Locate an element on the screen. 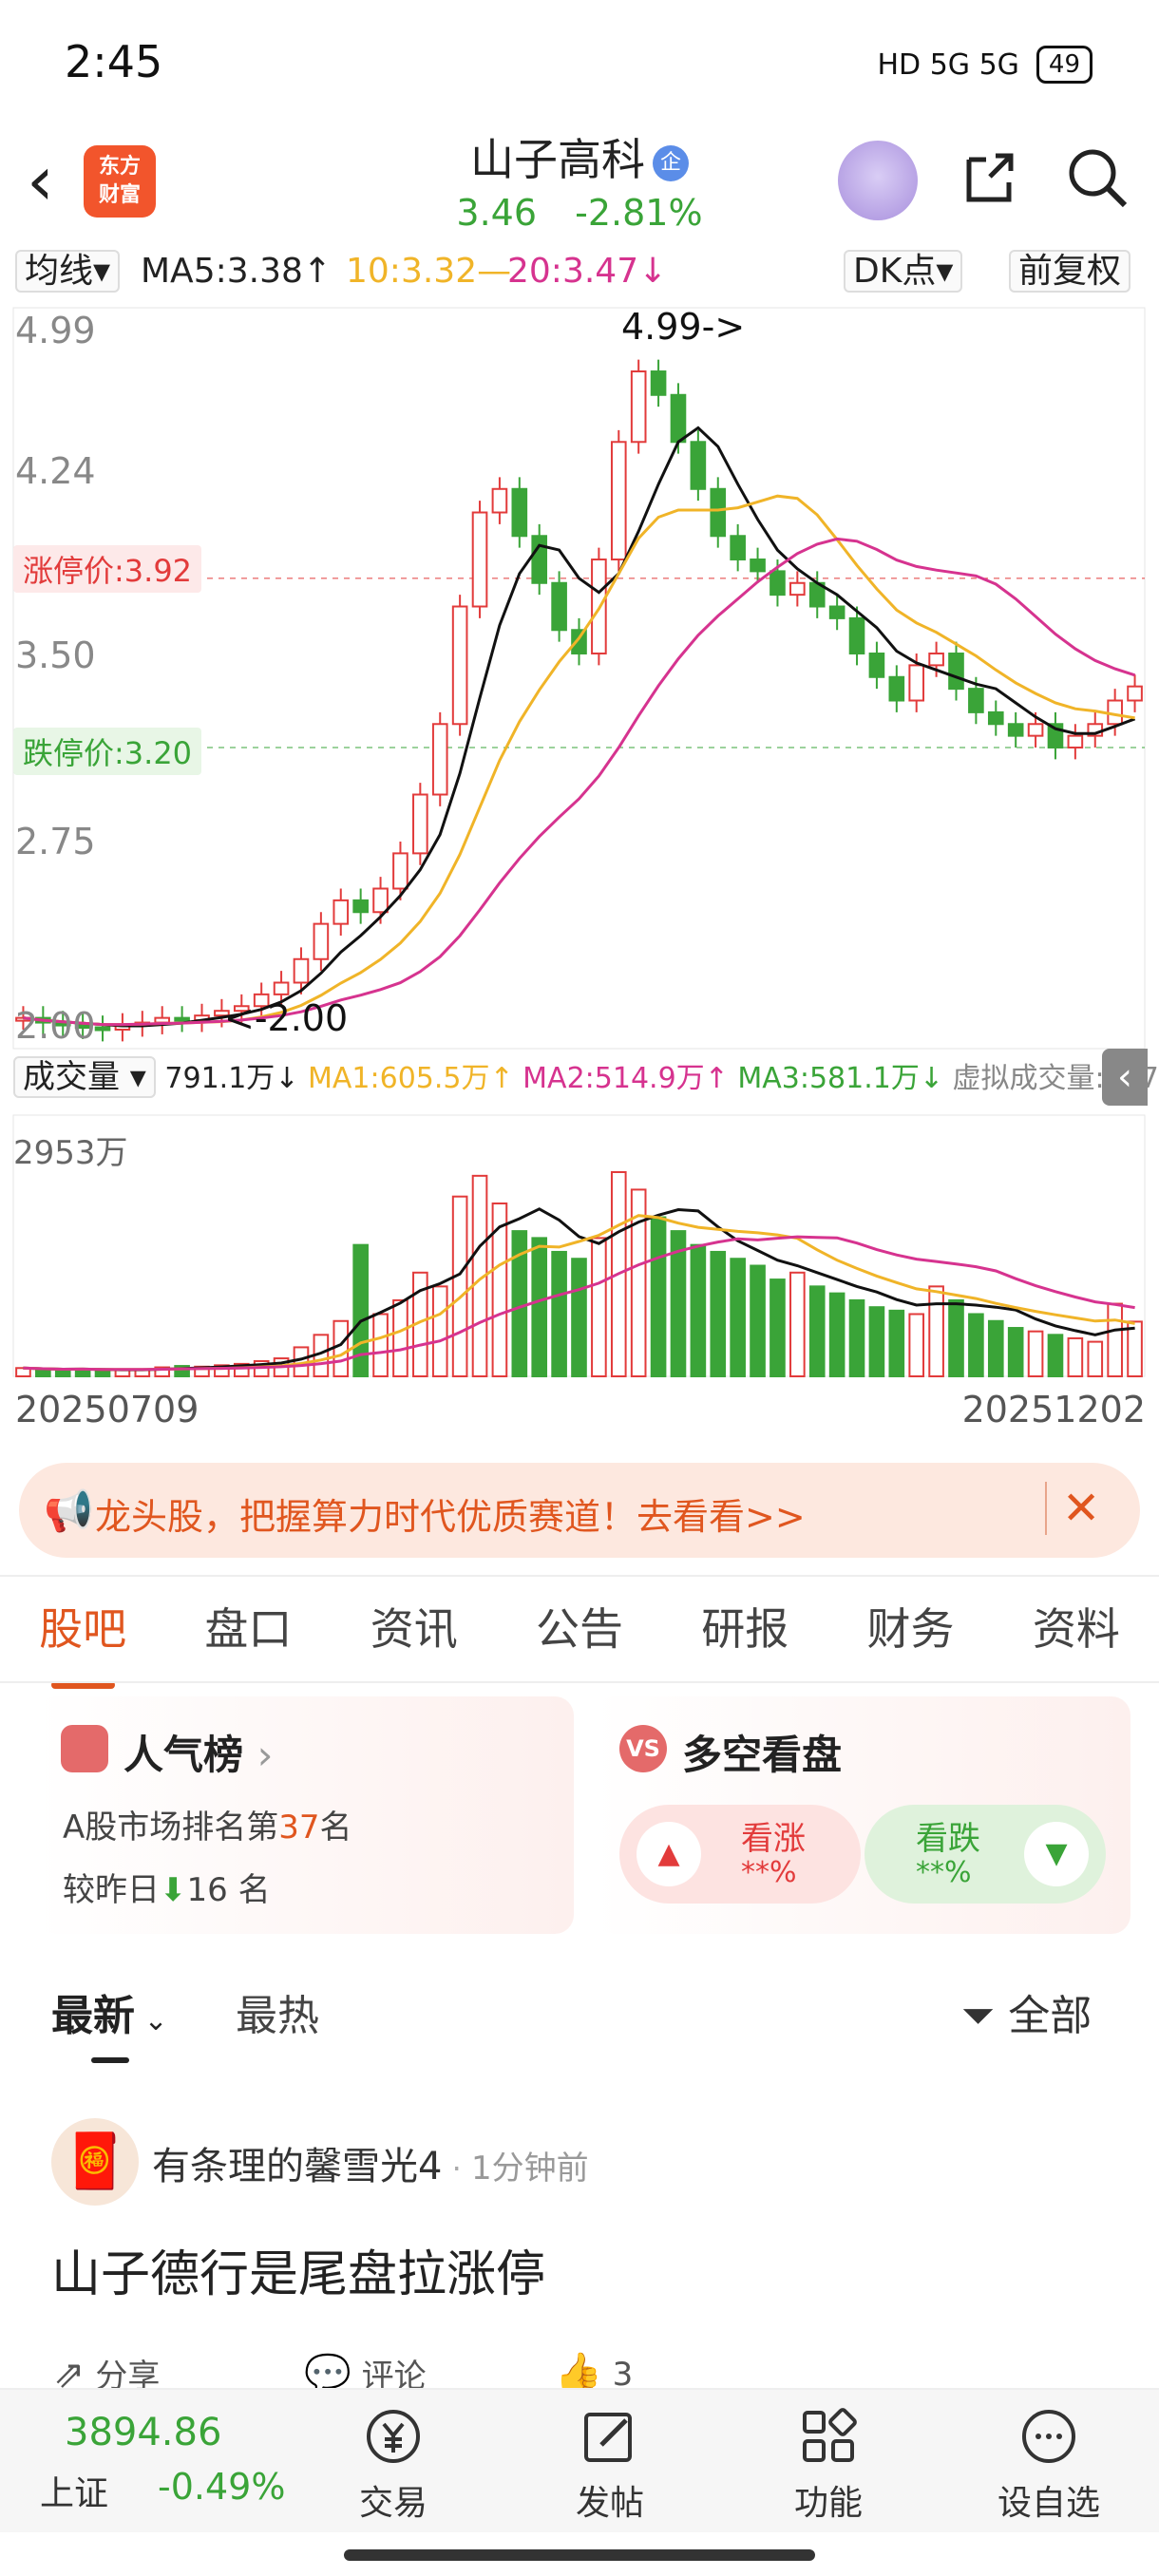 The height and width of the screenshot is (2576, 1159). nav-watchlist: 设自选 is located at coordinates (1048, 2464).